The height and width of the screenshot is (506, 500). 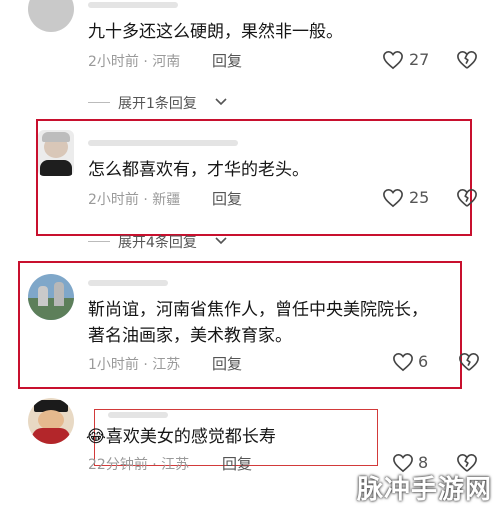 What do you see at coordinates (134, 365) in the screenshot?
I see `comment-meta: 1小时前 · 江苏` at bounding box center [134, 365].